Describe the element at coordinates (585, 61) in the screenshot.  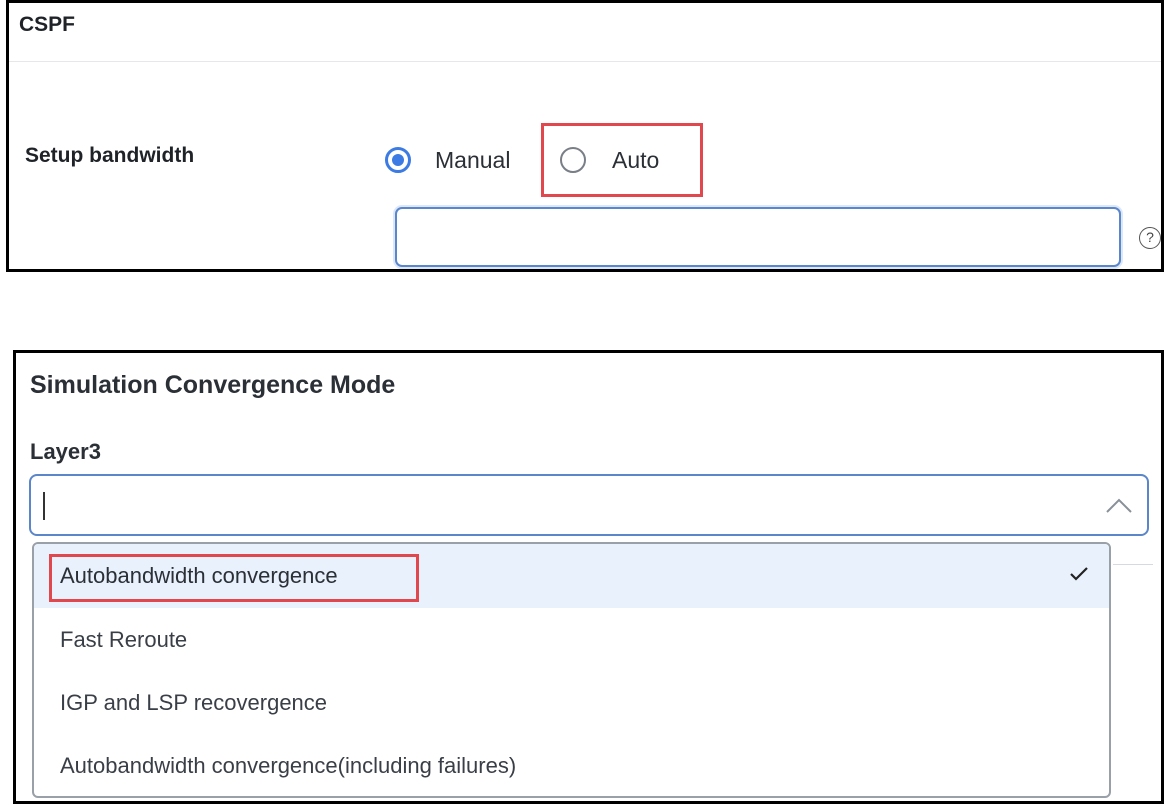
I see `cspf-divider` at that location.